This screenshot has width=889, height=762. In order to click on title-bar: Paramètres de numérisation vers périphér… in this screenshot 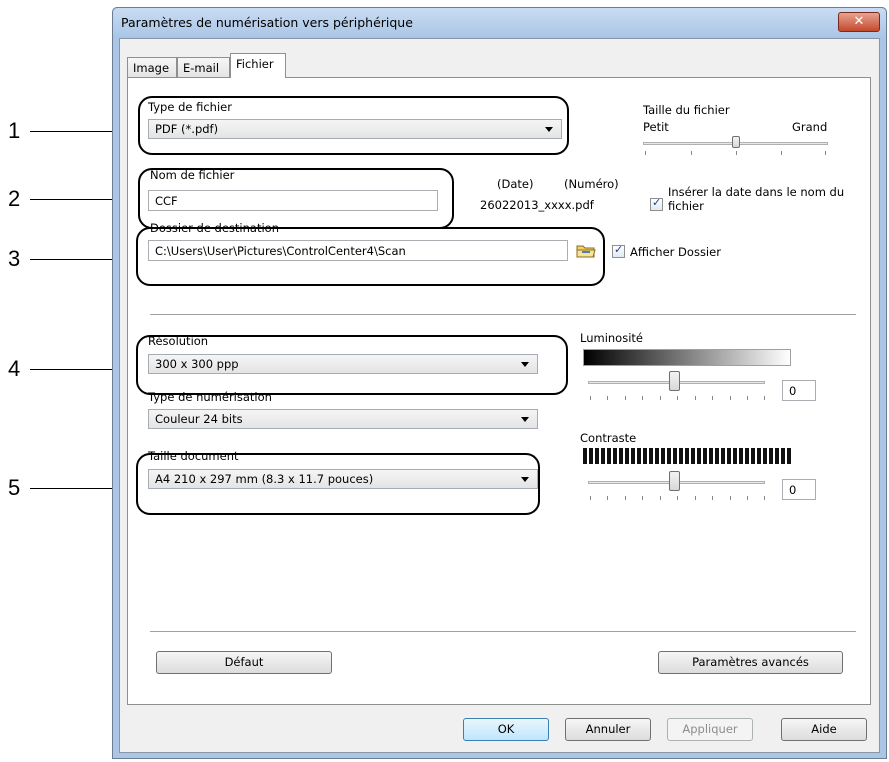, I will do `click(499, 23)`.